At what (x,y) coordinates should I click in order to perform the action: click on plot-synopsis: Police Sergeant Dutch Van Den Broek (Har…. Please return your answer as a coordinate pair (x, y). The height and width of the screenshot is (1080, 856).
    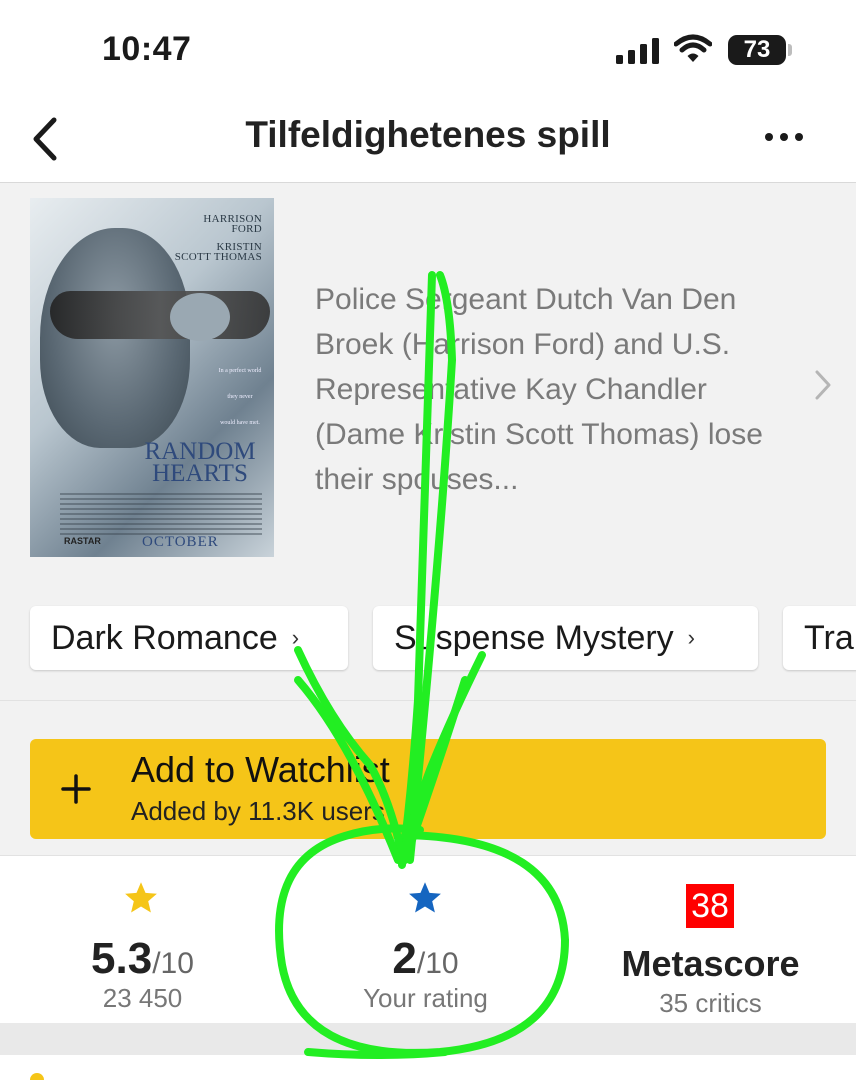
    Looking at the image, I should click on (555, 389).